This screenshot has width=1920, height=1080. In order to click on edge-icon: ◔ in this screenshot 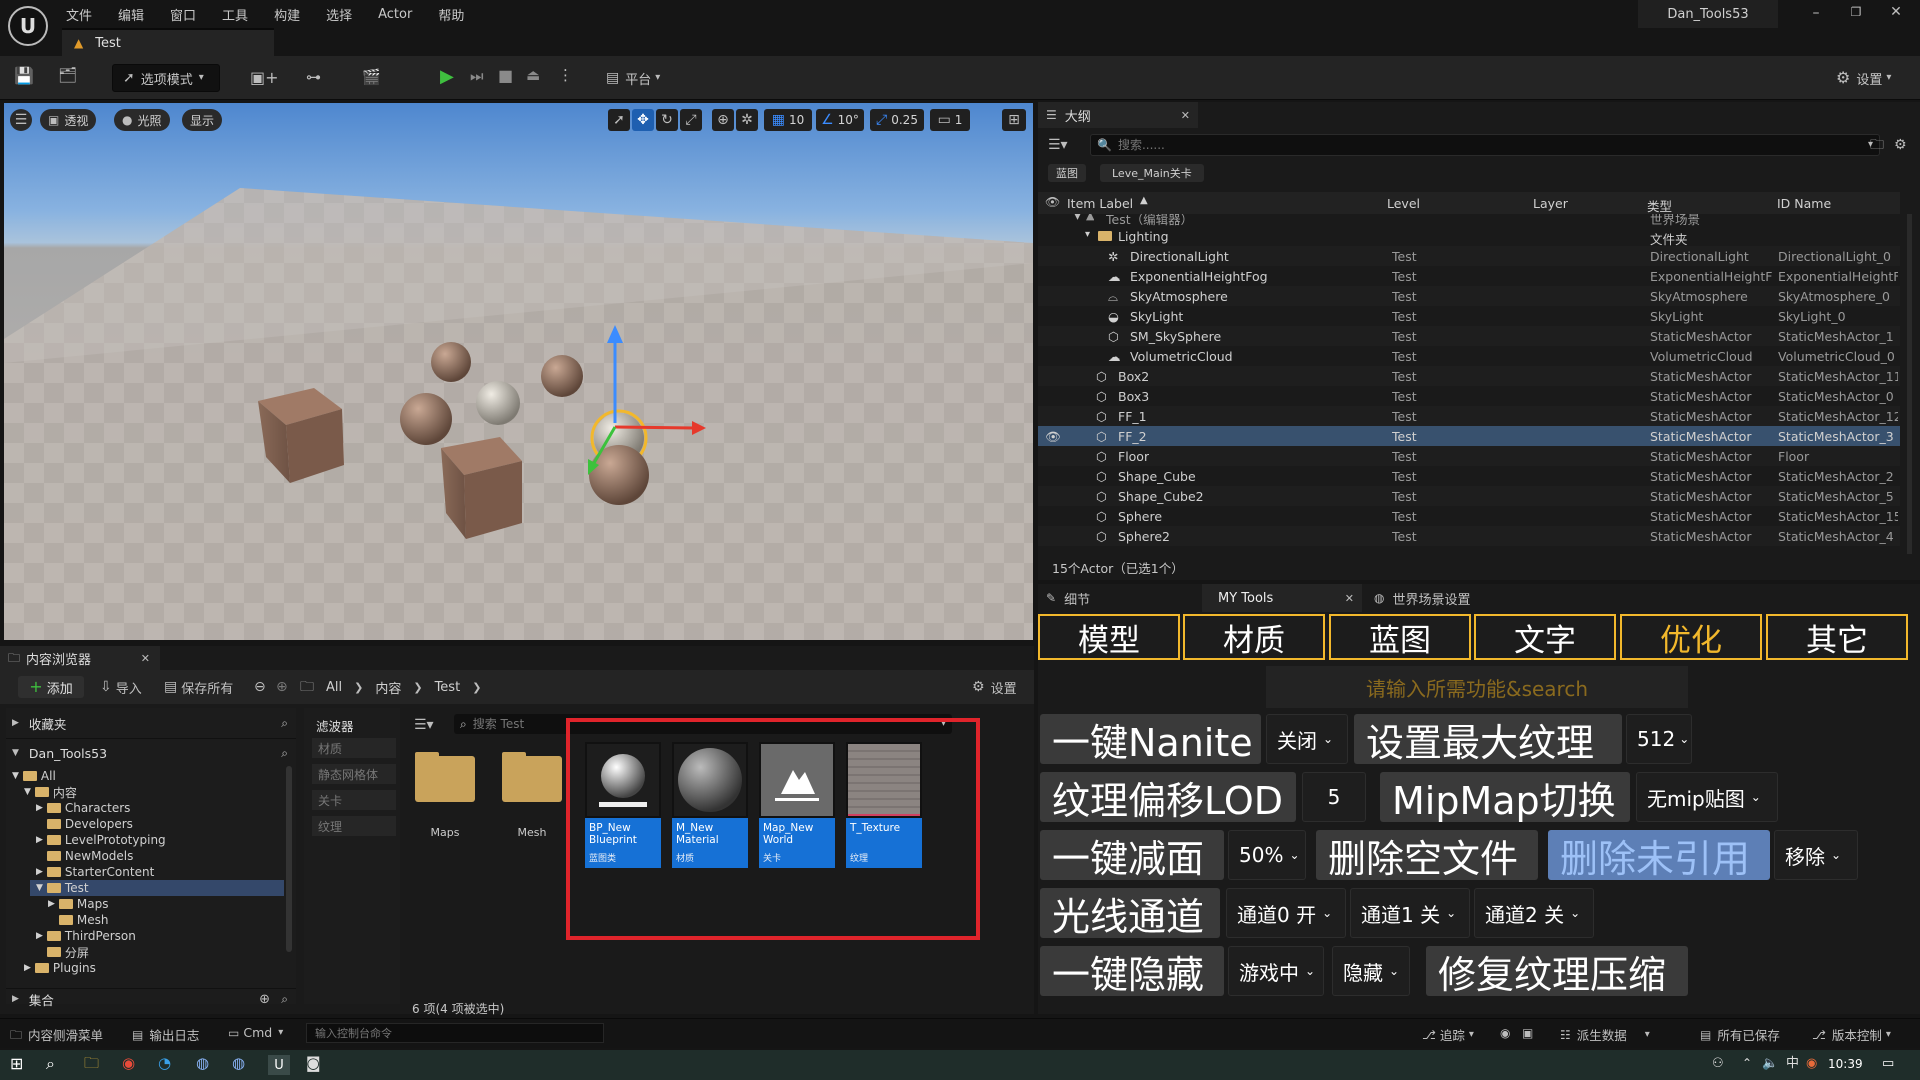, I will do `click(164, 1063)`.